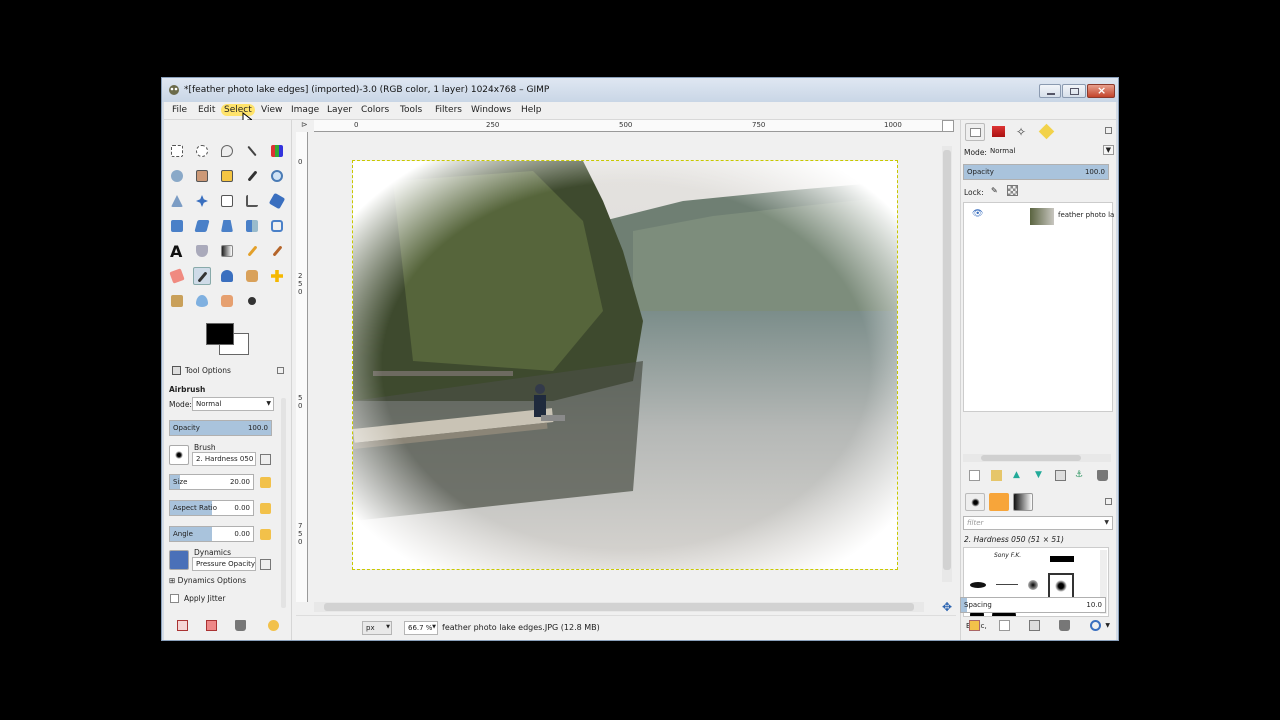 The height and width of the screenshot is (720, 1280). I want to click on vertical-scrollbar, so click(947, 364).